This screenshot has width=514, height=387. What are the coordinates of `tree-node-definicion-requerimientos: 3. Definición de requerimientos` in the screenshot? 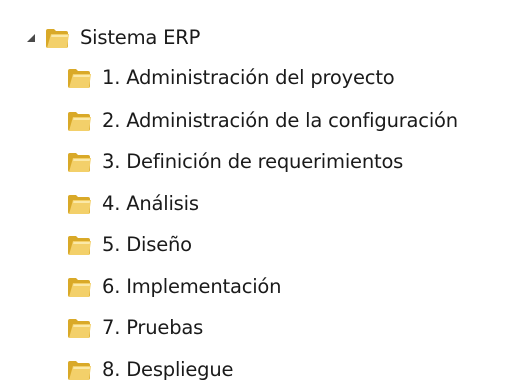 It's located at (234, 162).